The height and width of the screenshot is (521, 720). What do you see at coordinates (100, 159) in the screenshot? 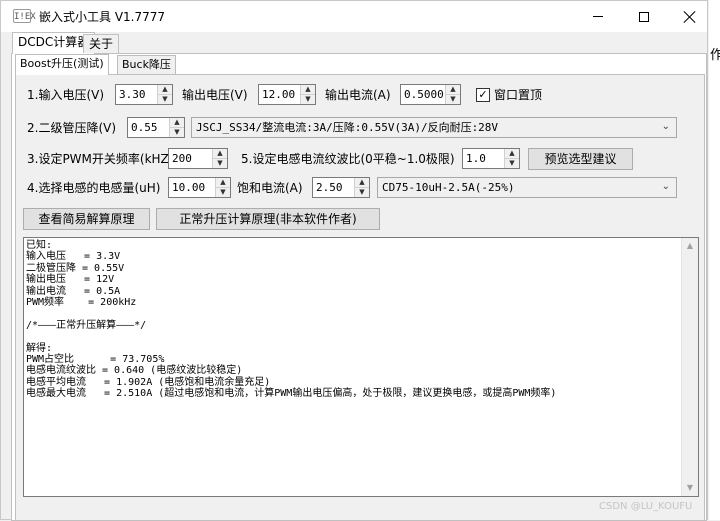
I see `pwm-freq-label: 3.设定PWM开关频率(kHZ)` at bounding box center [100, 159].